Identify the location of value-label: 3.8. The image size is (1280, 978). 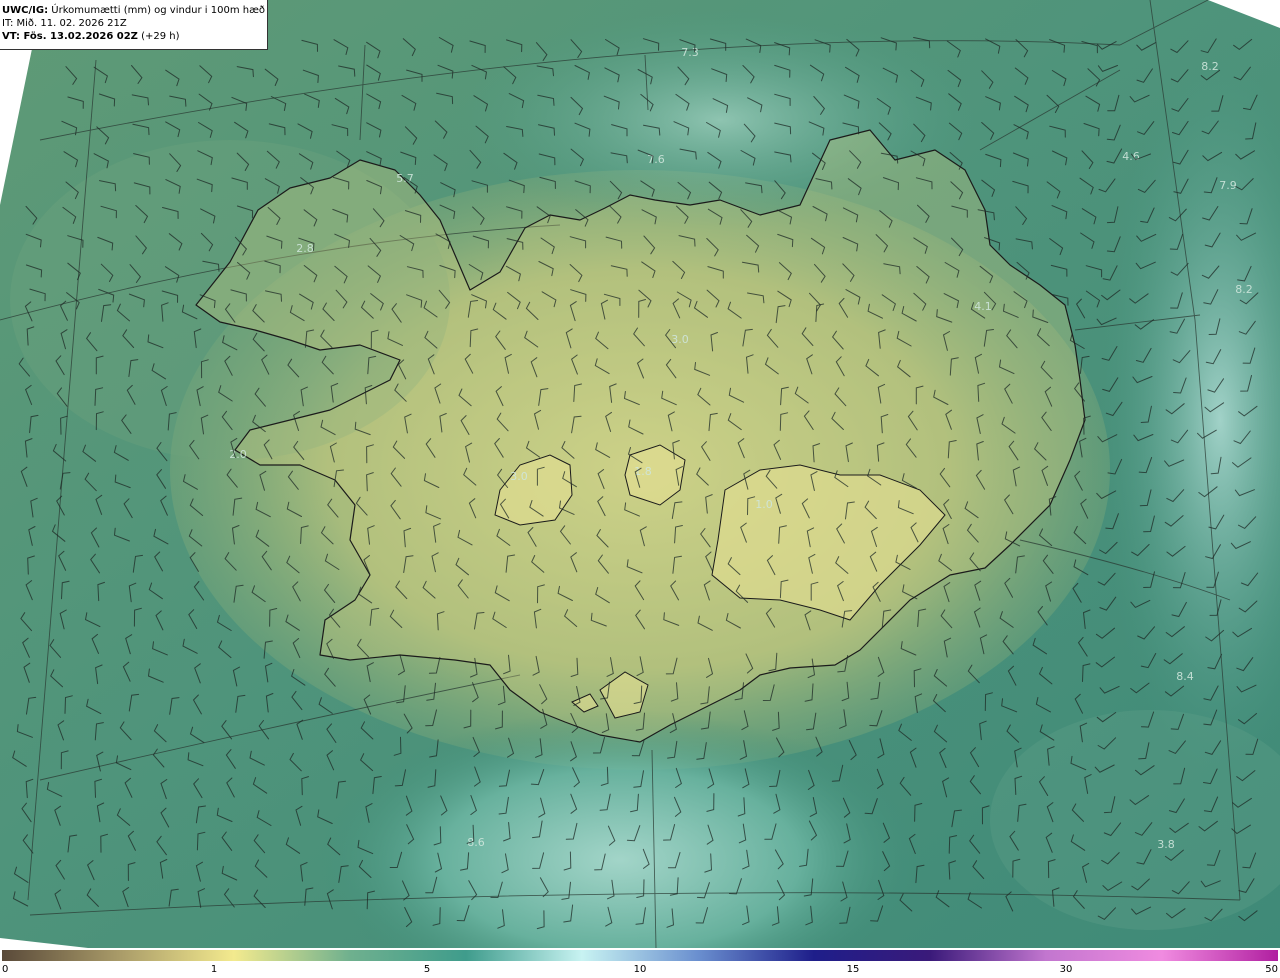
(1166, 844).